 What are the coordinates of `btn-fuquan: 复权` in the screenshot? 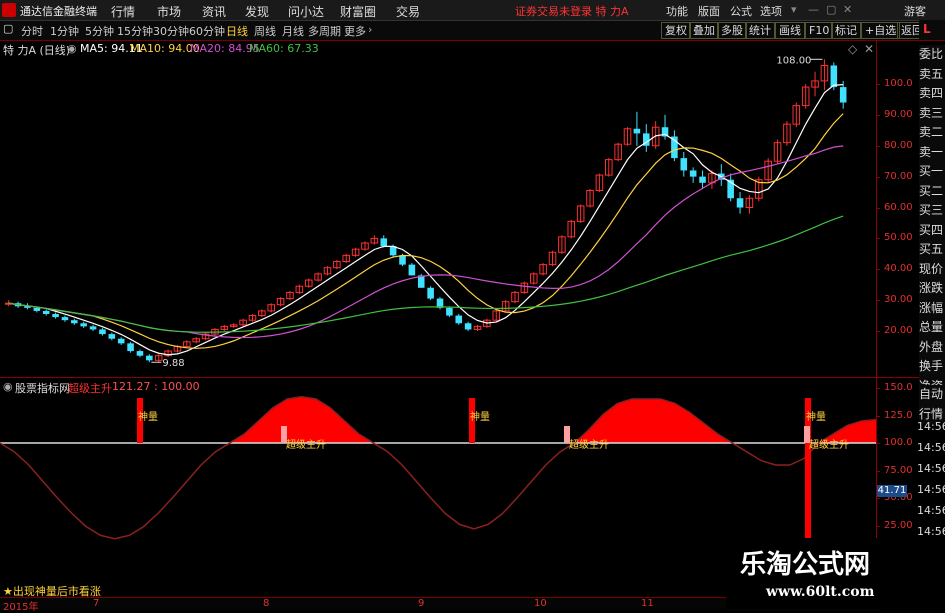 It's located at (676, 30).